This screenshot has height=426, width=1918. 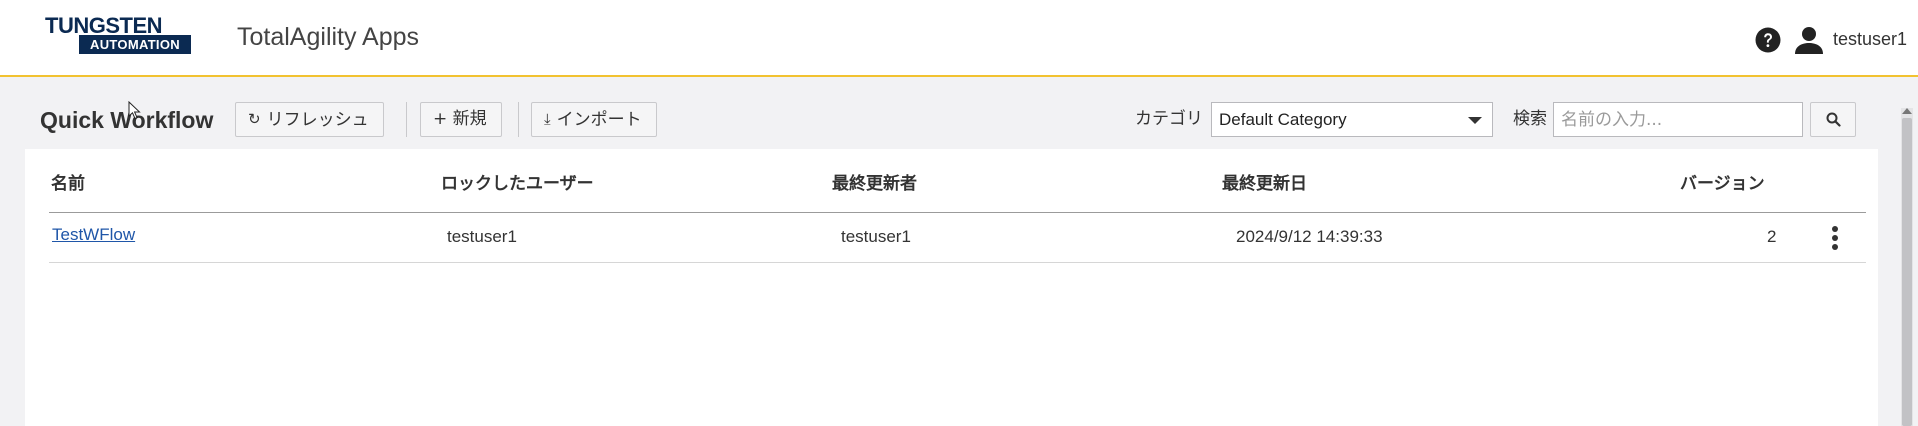 I want to click on refresh-button-label: リフレッシュ, so click(x=317, y=120).